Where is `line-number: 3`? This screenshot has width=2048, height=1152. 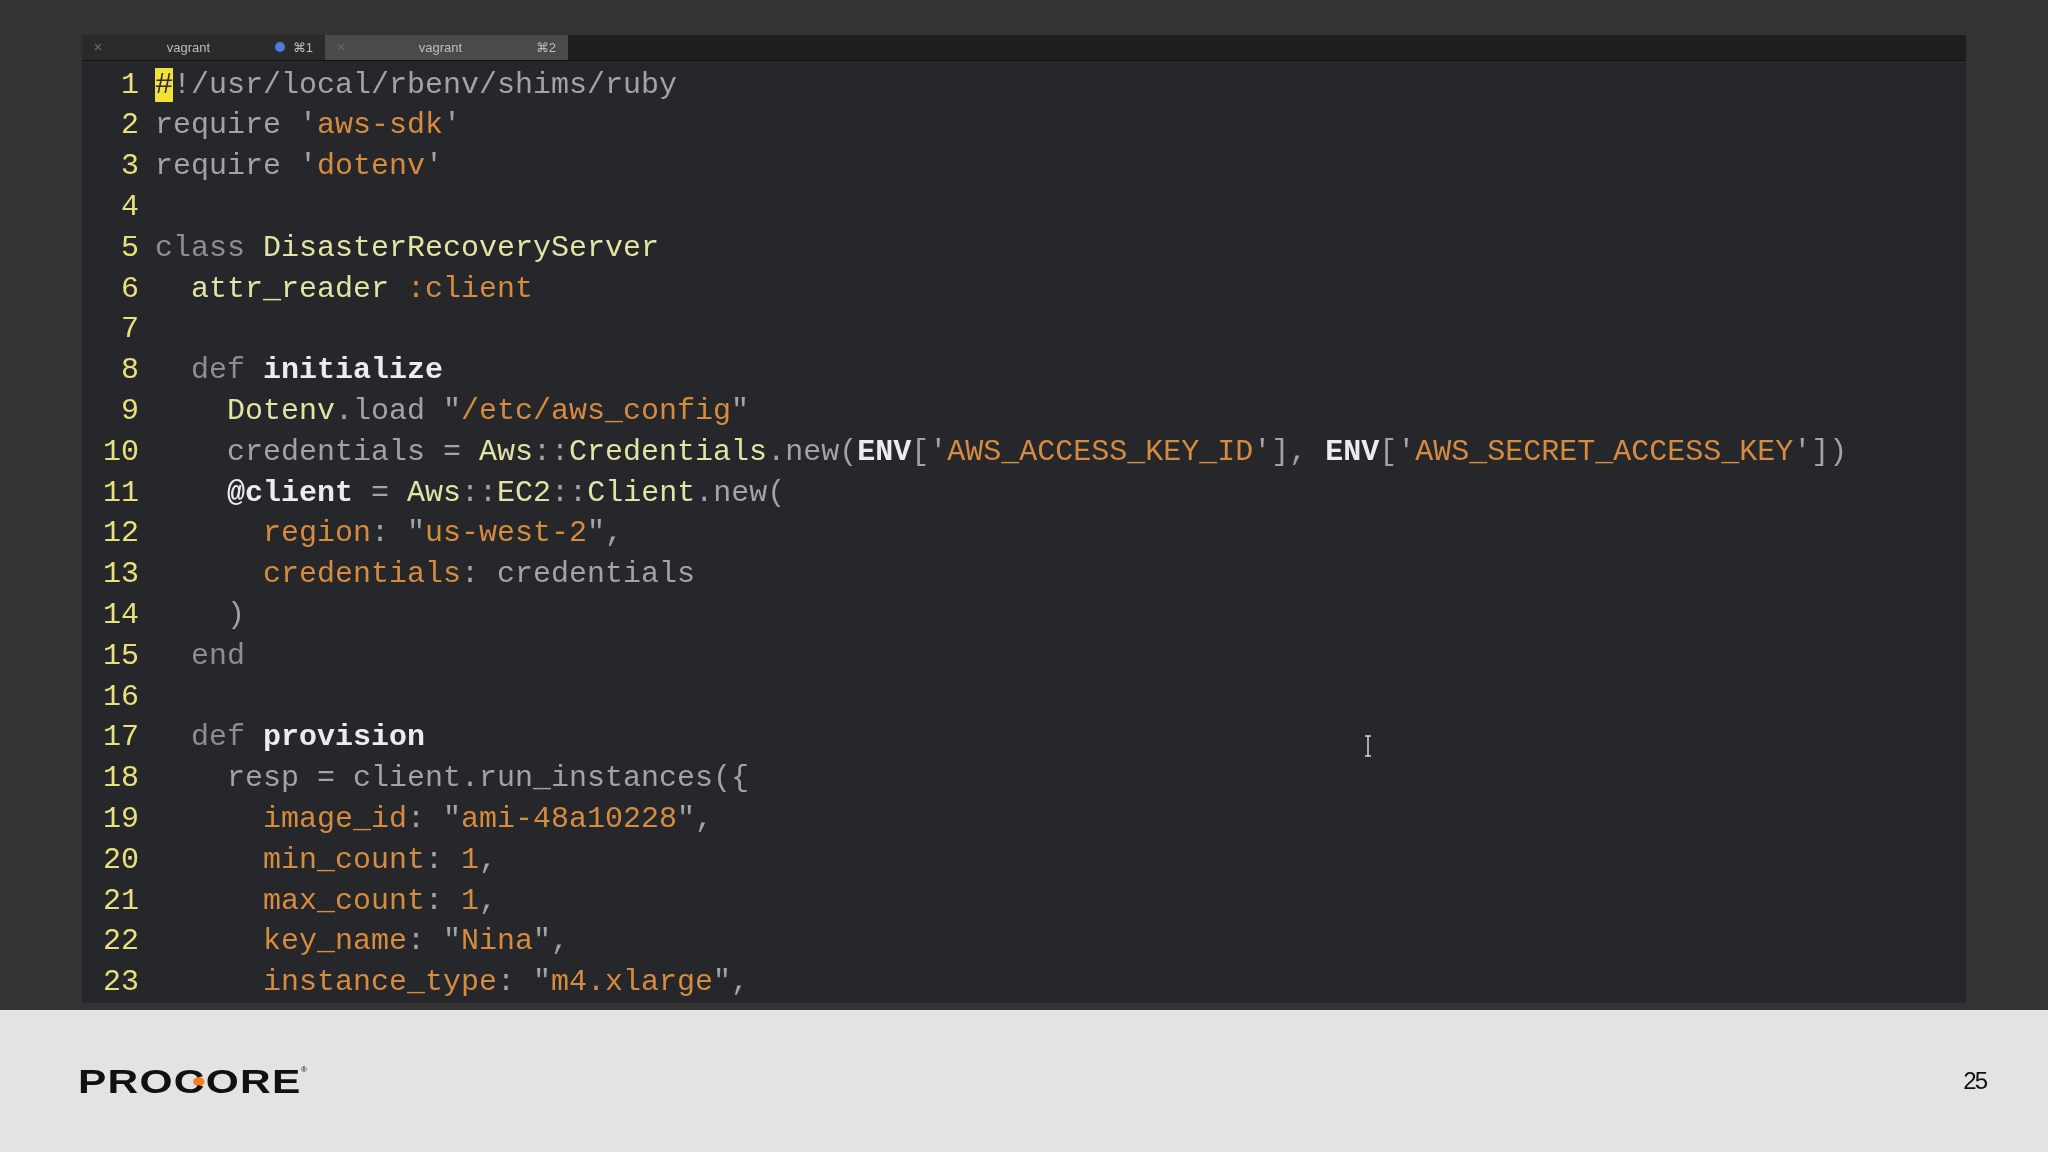 line-number: 3 is located at coordinates (129, 167).